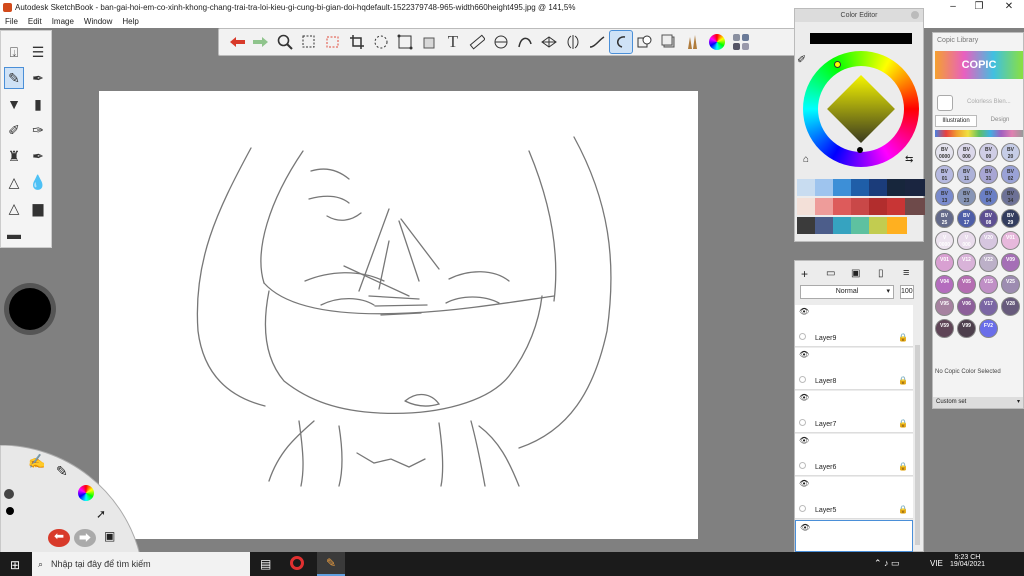 The height and width of the screenshot is (576, 1024). What do you see at coordinates (861, 109) in the screenshot?
I see `color-wheel` at bounding box center [861, 109].